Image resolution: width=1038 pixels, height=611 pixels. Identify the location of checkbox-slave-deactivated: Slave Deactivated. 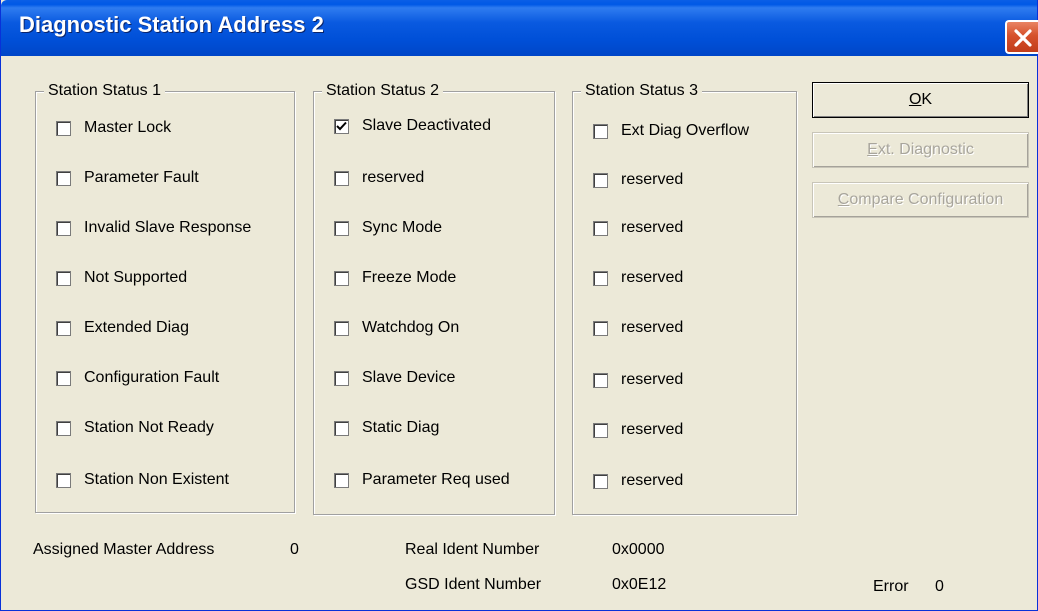
(412, 126).